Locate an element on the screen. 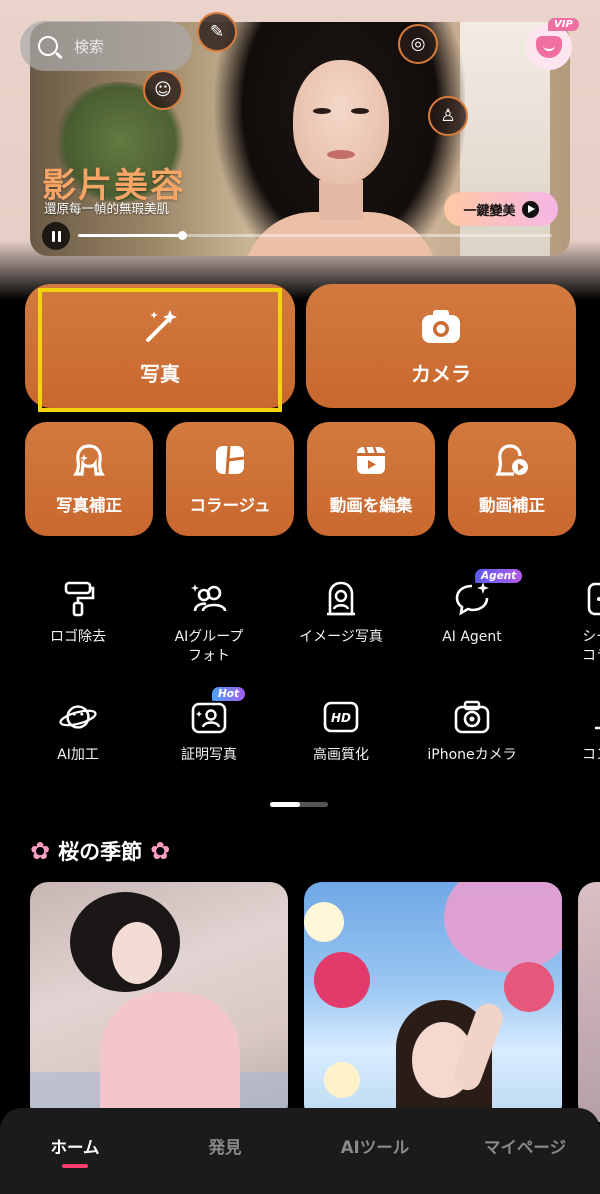 The height and width of the screenshot is (1194, 600). playback-progress is located at coordinates (315, 235).